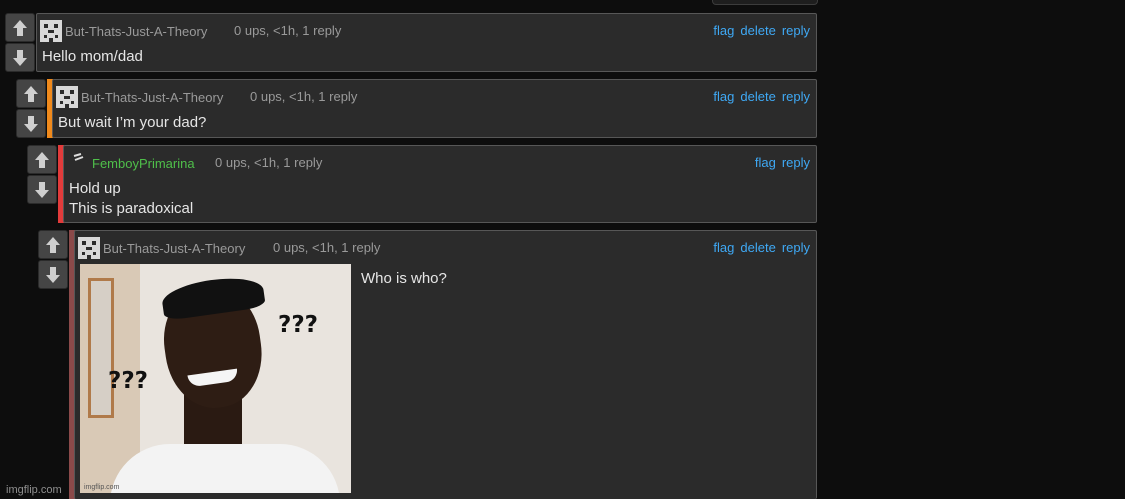  I want to click on comment-text-line: Hold up, so click(95, 188).